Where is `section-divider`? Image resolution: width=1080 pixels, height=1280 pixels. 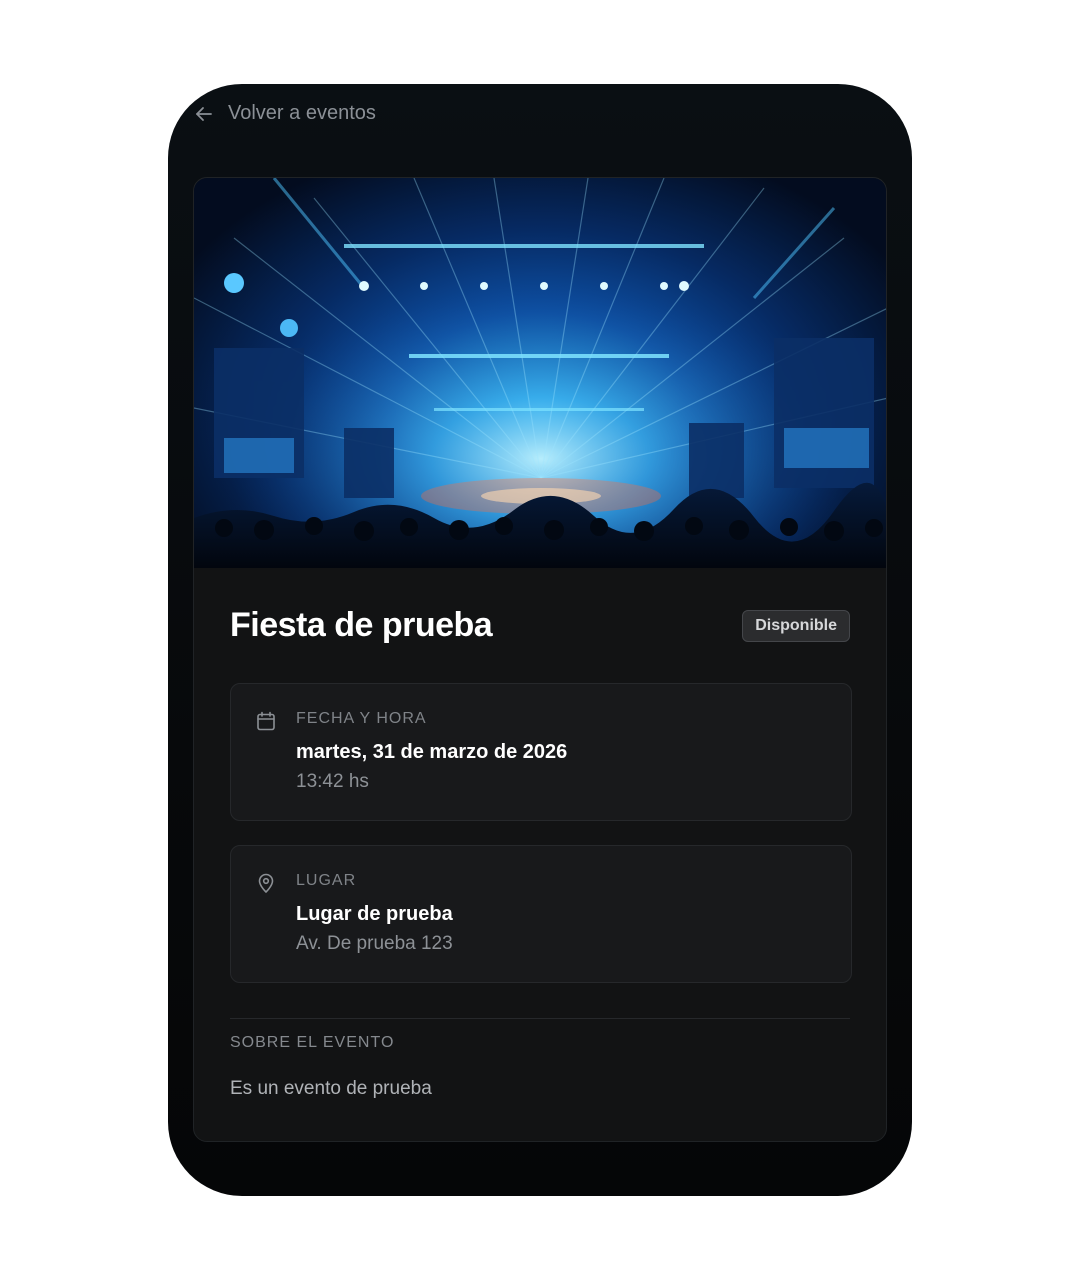
section-divider is located at coordinates (540, 1018).